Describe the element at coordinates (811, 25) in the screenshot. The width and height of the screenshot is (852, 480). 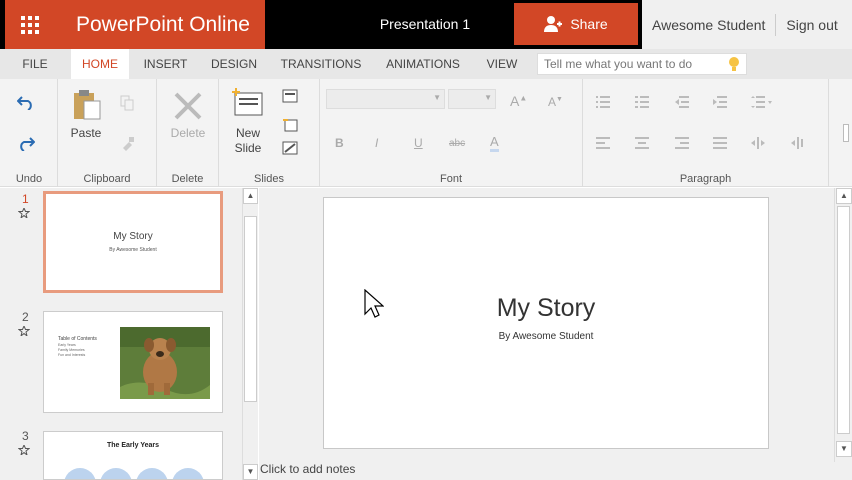
I see `sign-out-link: Sign out` at that location.